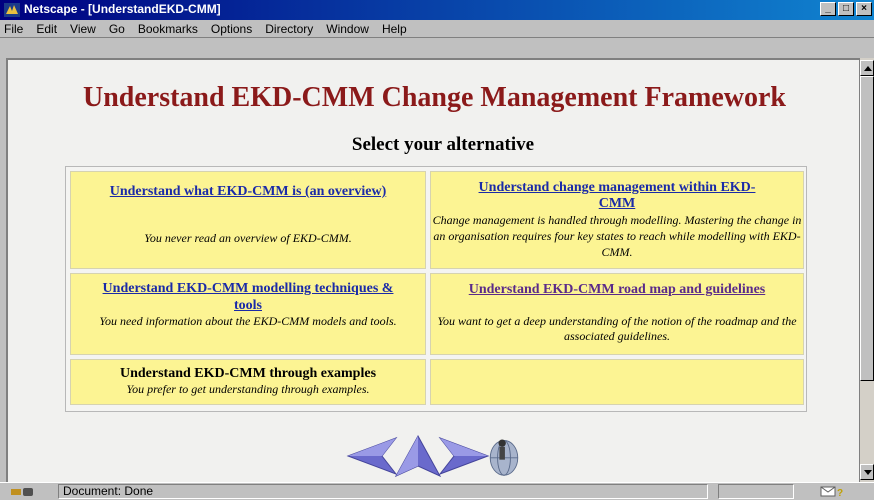  I want to click on overview-link: Understand what EKD-CMM is (an overview), so click(248, 192).